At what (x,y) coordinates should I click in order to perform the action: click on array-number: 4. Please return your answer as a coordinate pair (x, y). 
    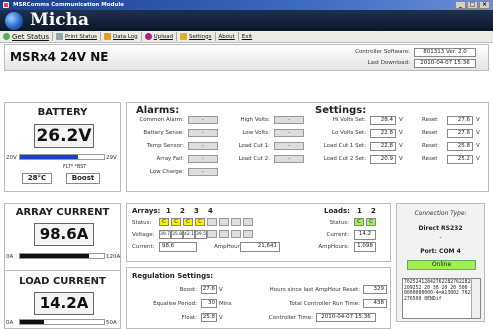
    Looking at the image, I should click on (210, 211).